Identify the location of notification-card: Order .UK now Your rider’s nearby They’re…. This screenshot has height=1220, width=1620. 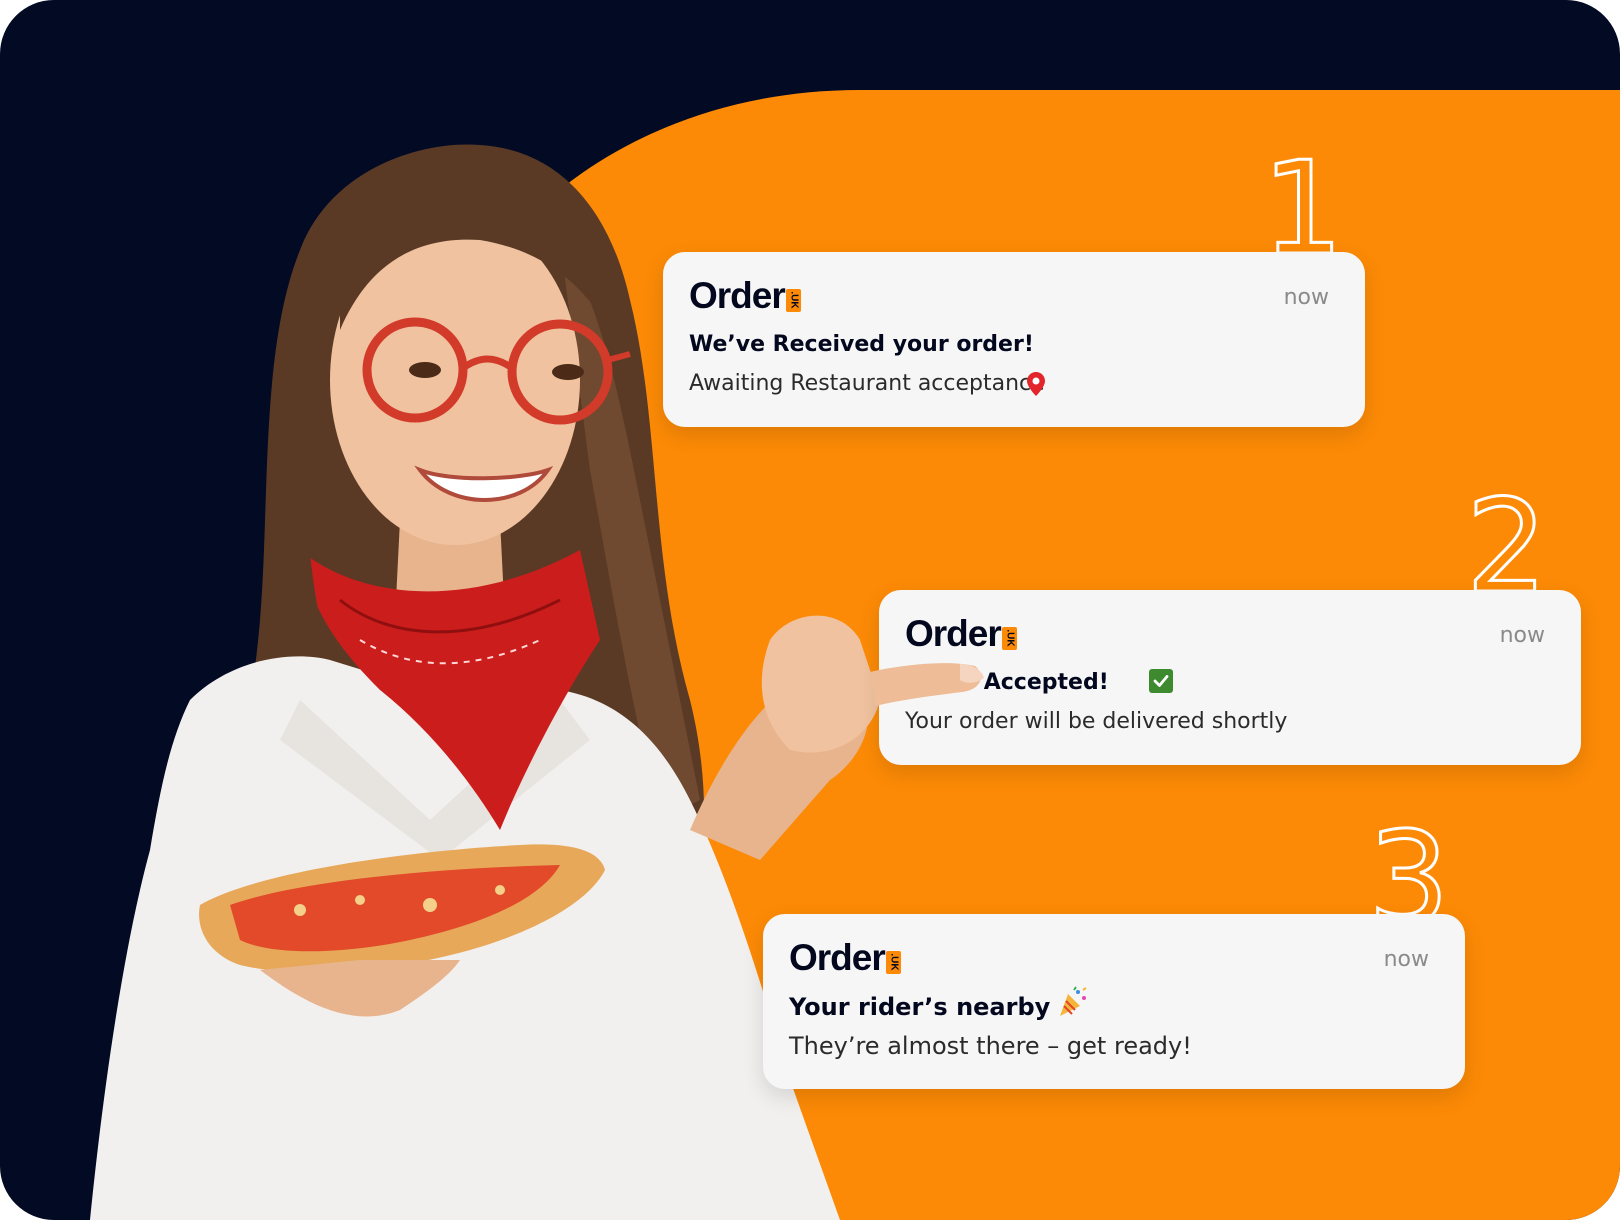
(1114, 1001).